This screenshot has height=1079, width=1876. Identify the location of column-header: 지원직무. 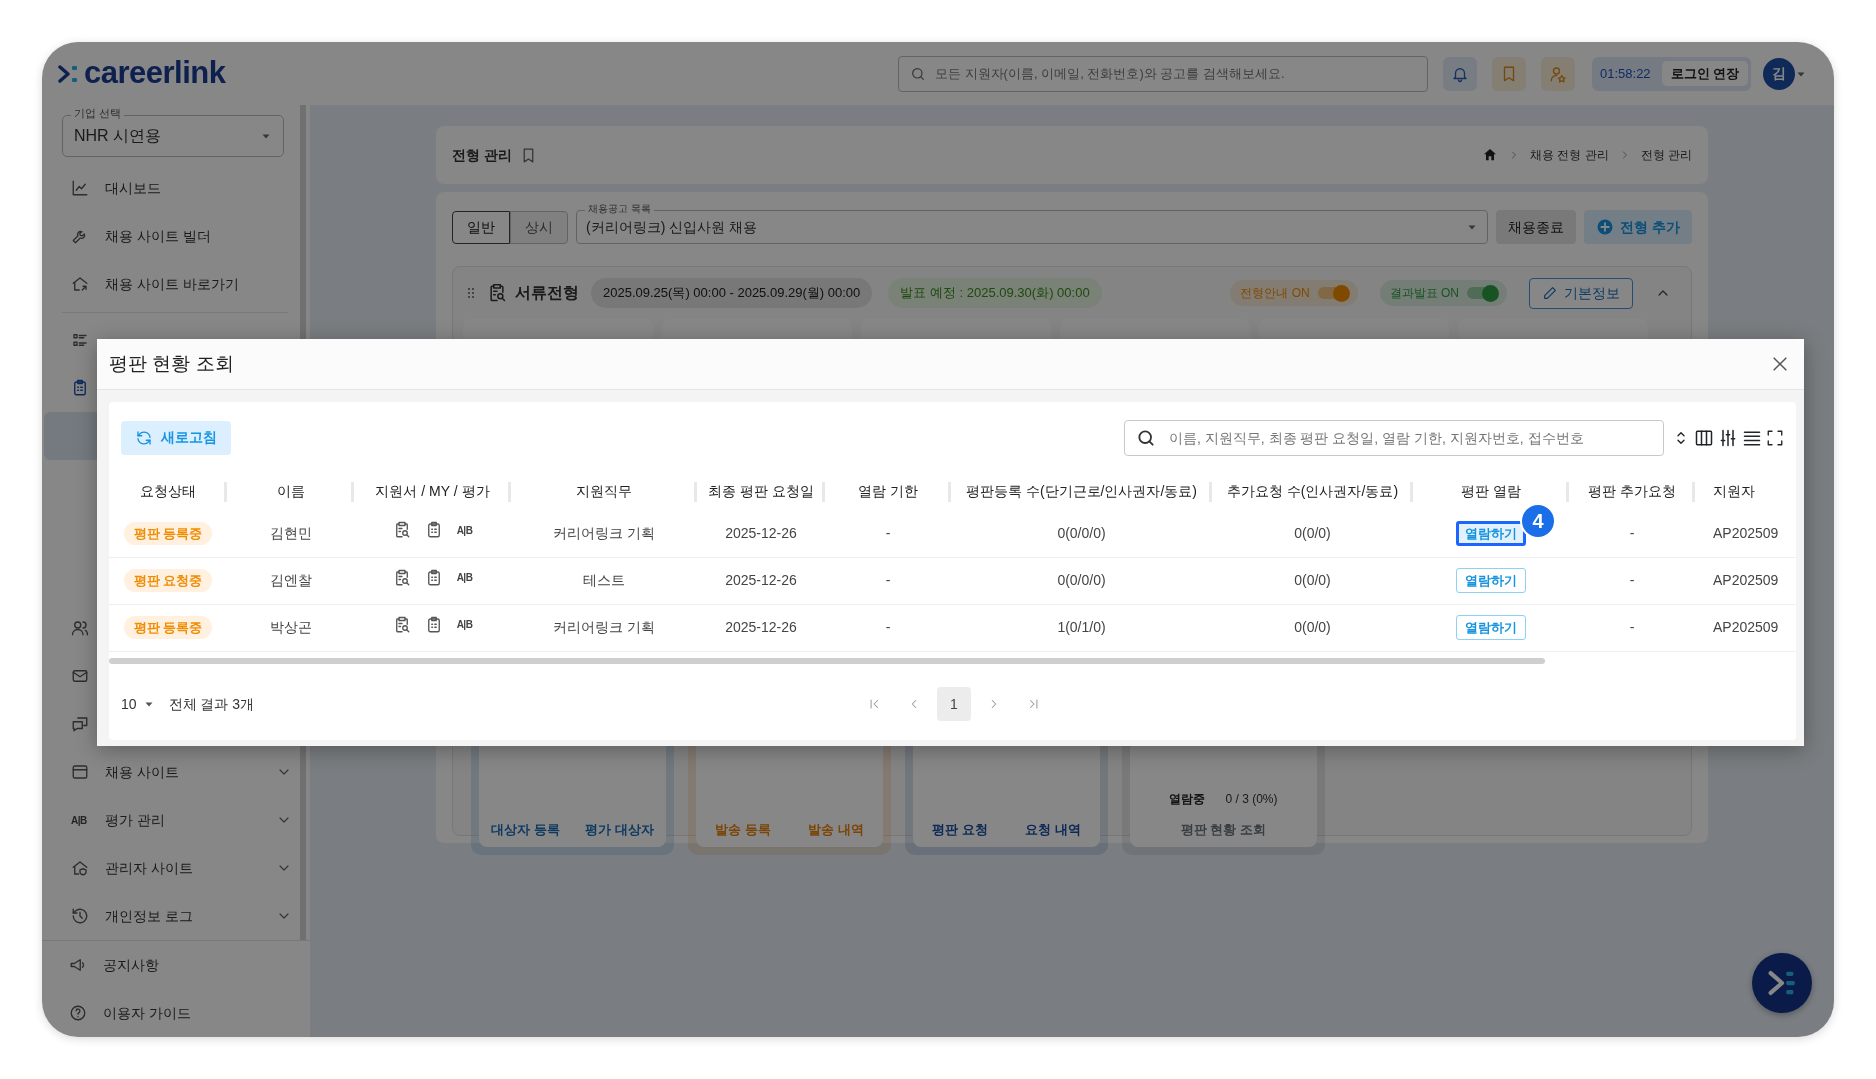
(604, 491).